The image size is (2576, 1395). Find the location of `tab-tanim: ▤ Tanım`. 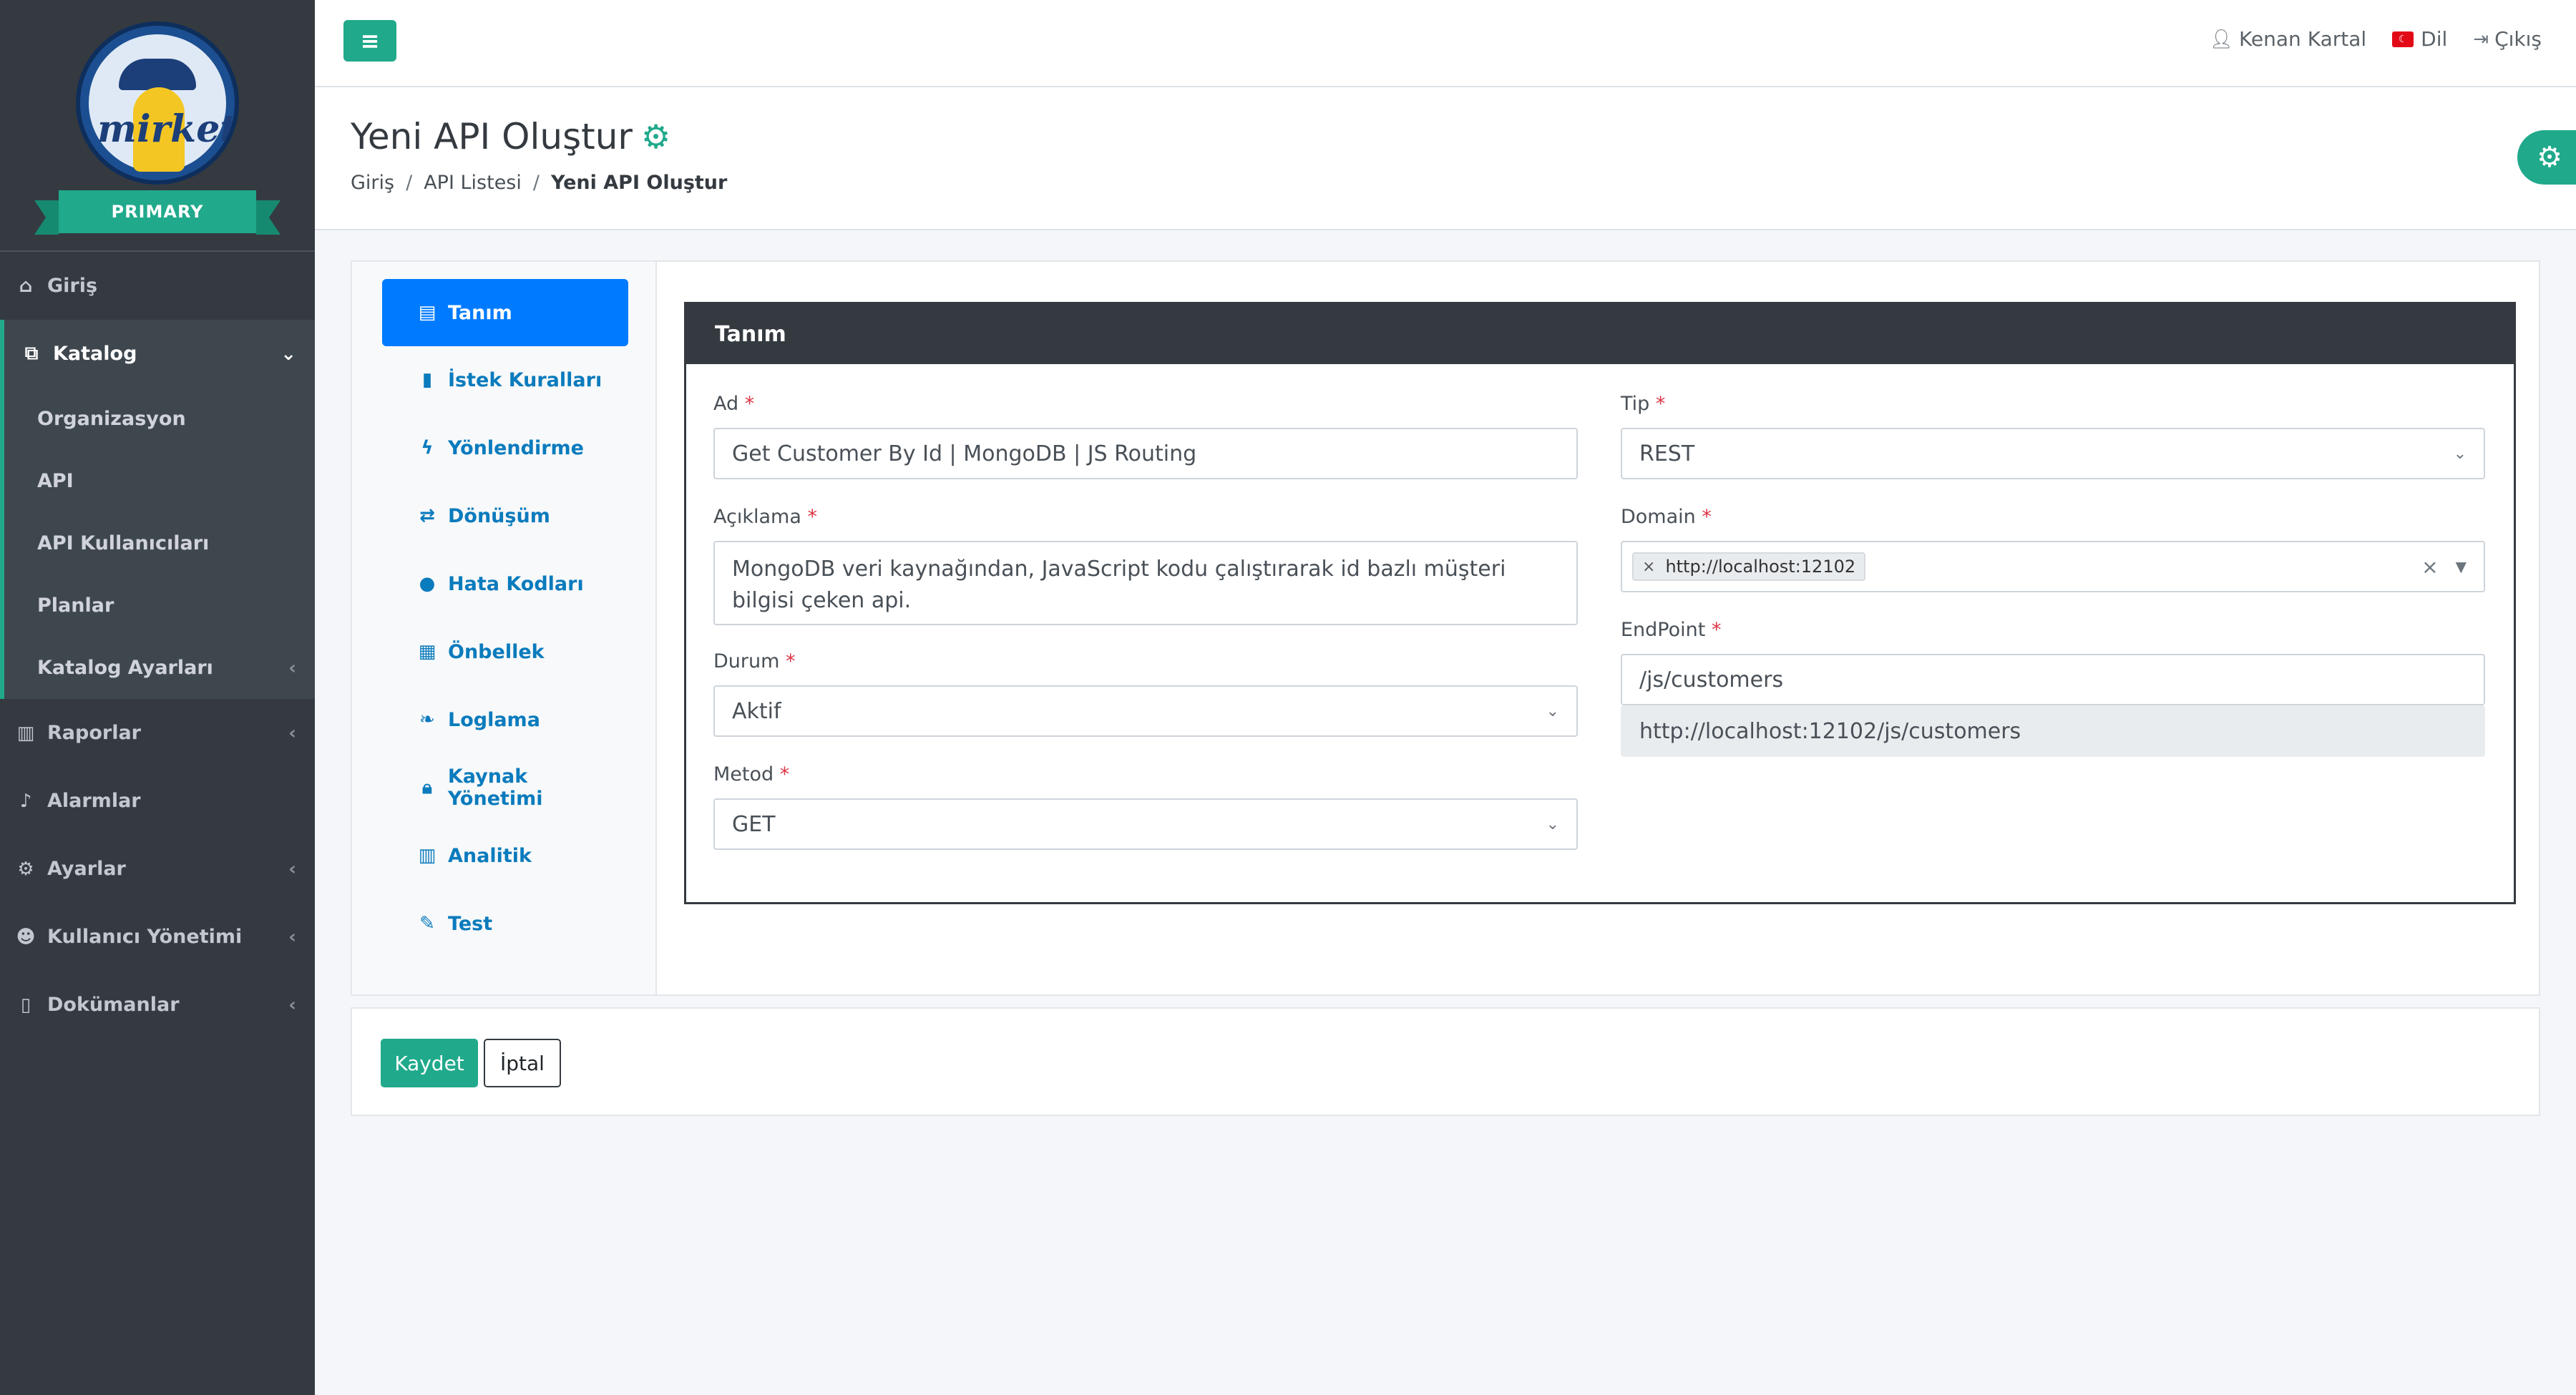

tab-tanim: ▤ Tanım is located at coordinates (505, 313).